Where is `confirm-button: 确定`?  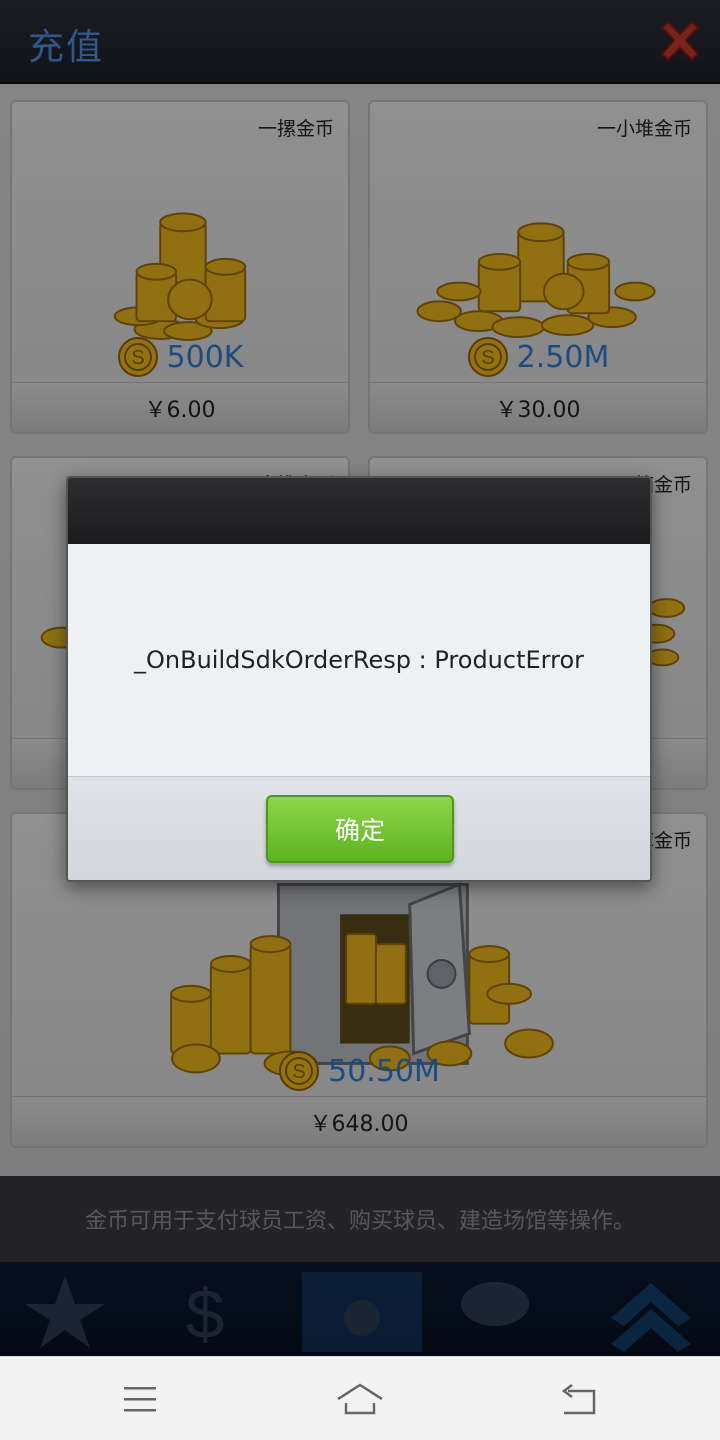 confirm-button: 确定 is located at coordinates (360, 829).